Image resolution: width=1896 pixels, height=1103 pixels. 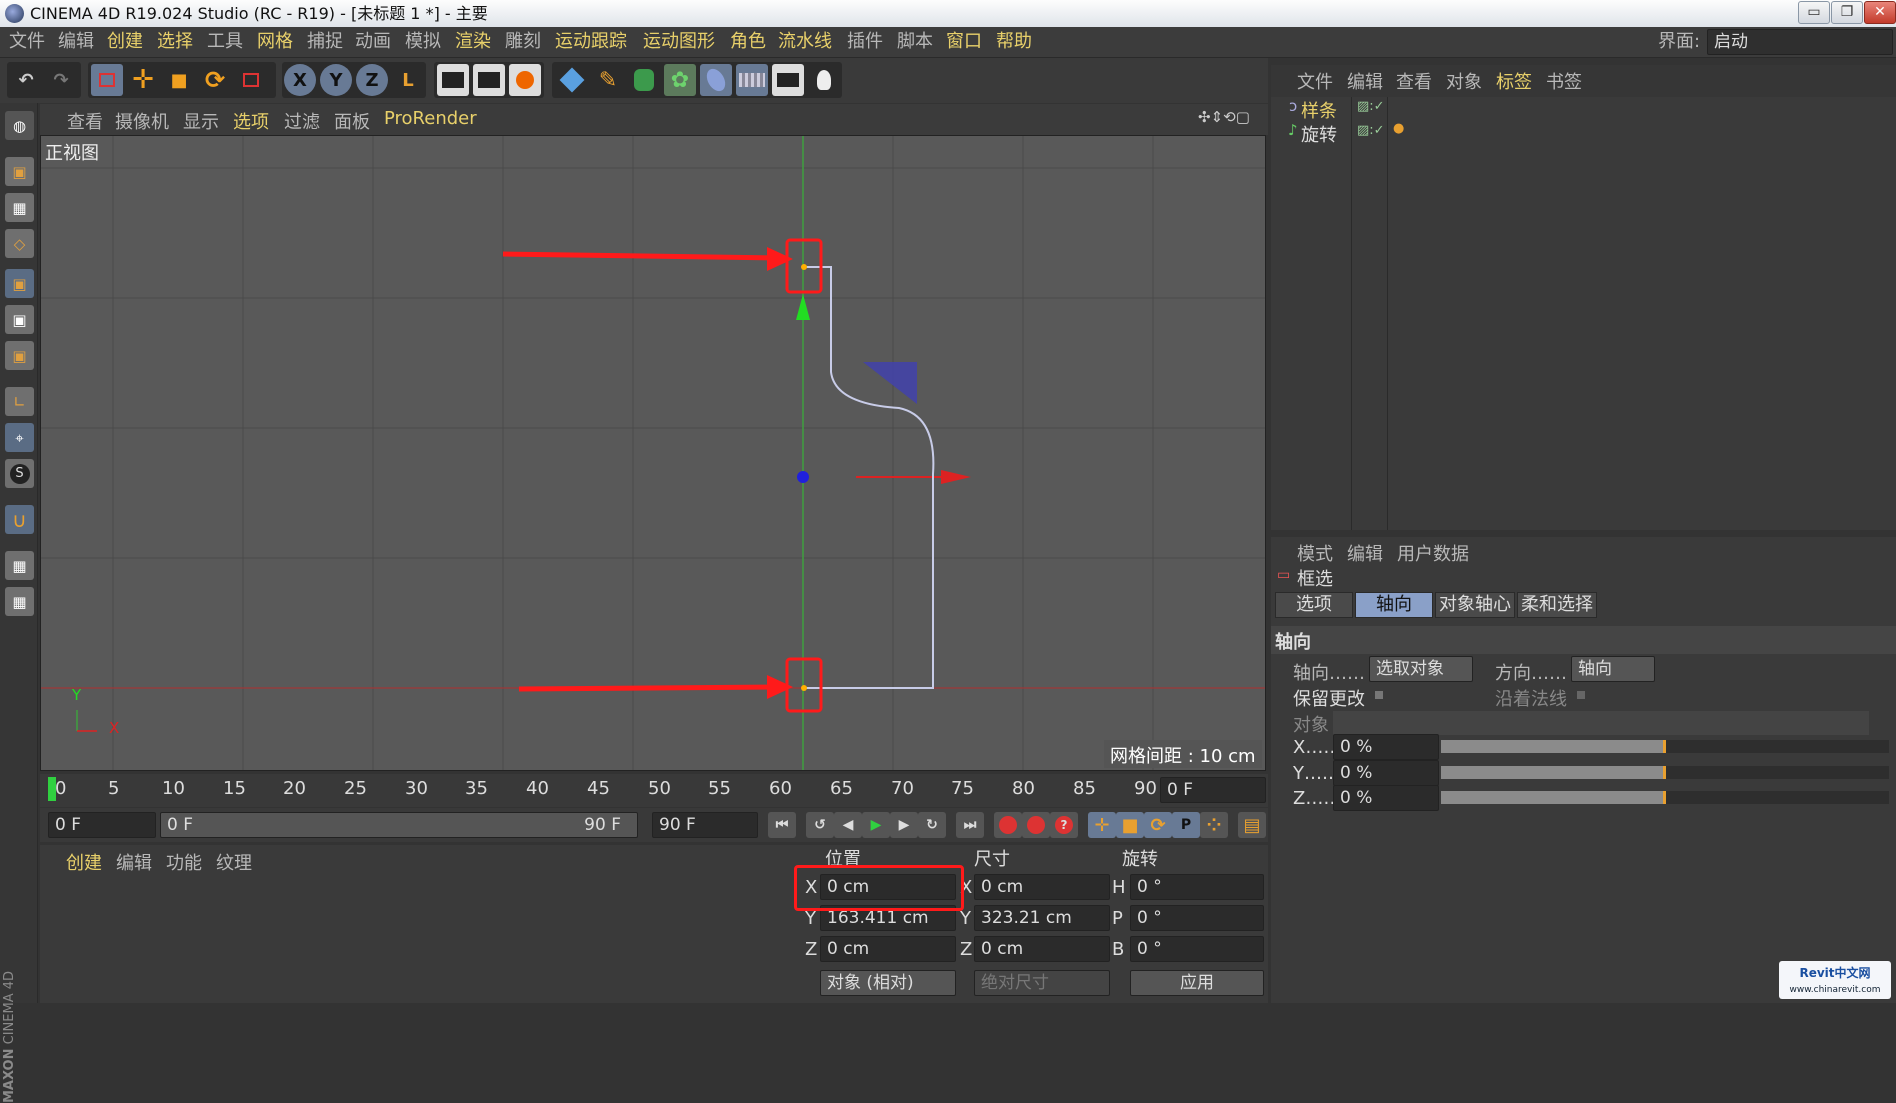 I want to click on cube-button, so click(x=572, y=80).